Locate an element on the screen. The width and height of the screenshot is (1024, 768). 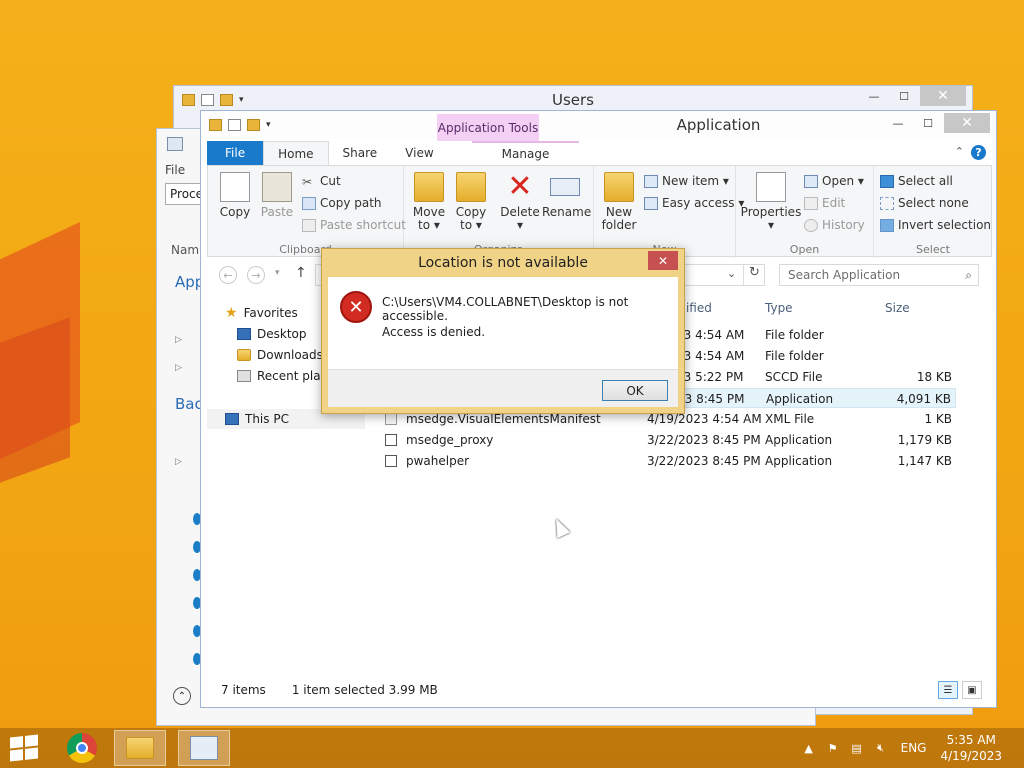
forward-button: → is located at coordinates (256, 275).